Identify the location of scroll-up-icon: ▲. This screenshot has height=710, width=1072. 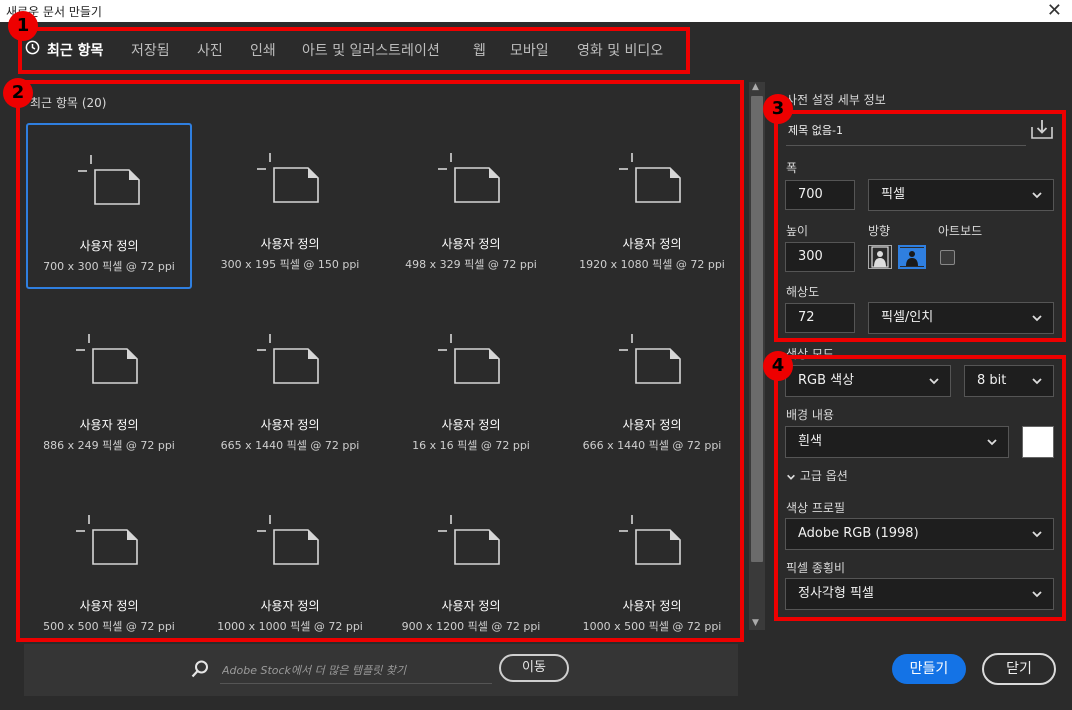
(755, 87).